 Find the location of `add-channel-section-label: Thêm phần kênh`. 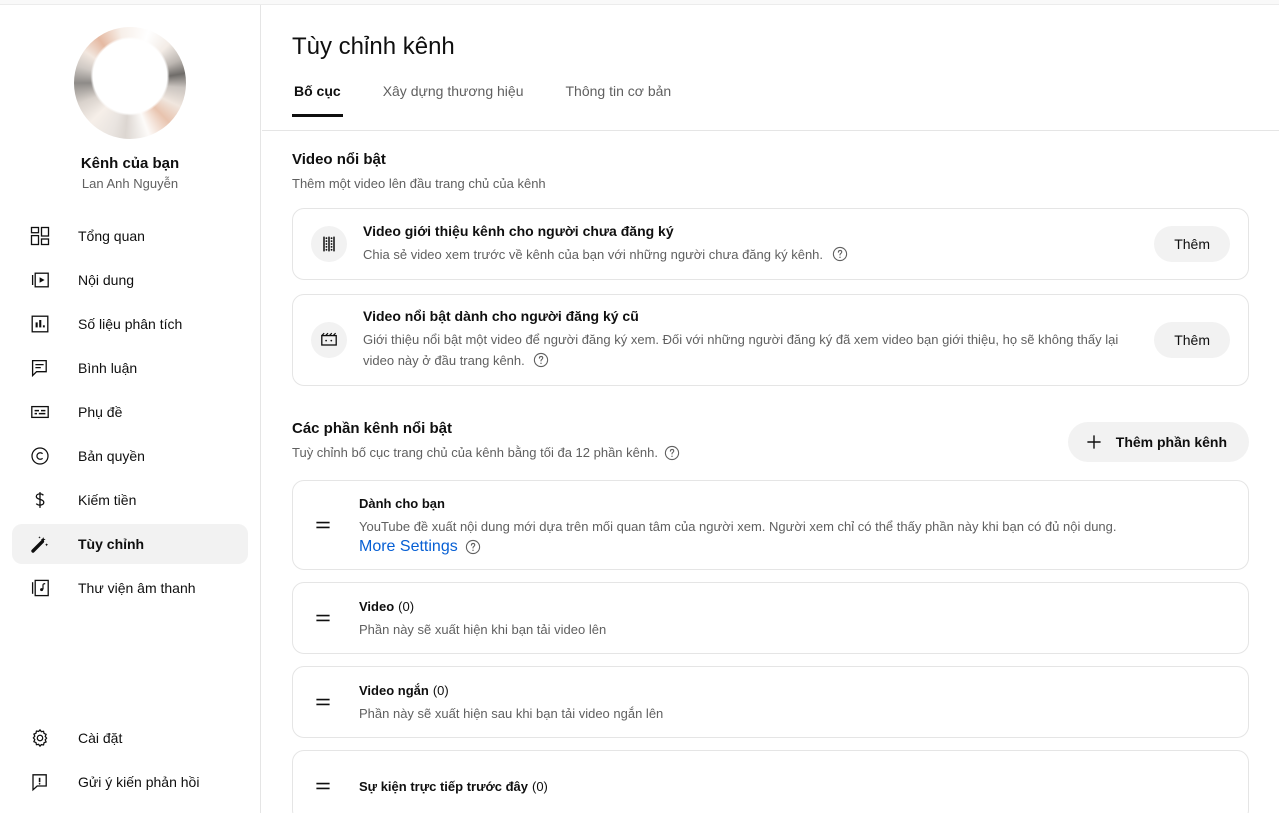

add-channel-section-label: Thêm phần kênh is located at coordinates (1171, 442).